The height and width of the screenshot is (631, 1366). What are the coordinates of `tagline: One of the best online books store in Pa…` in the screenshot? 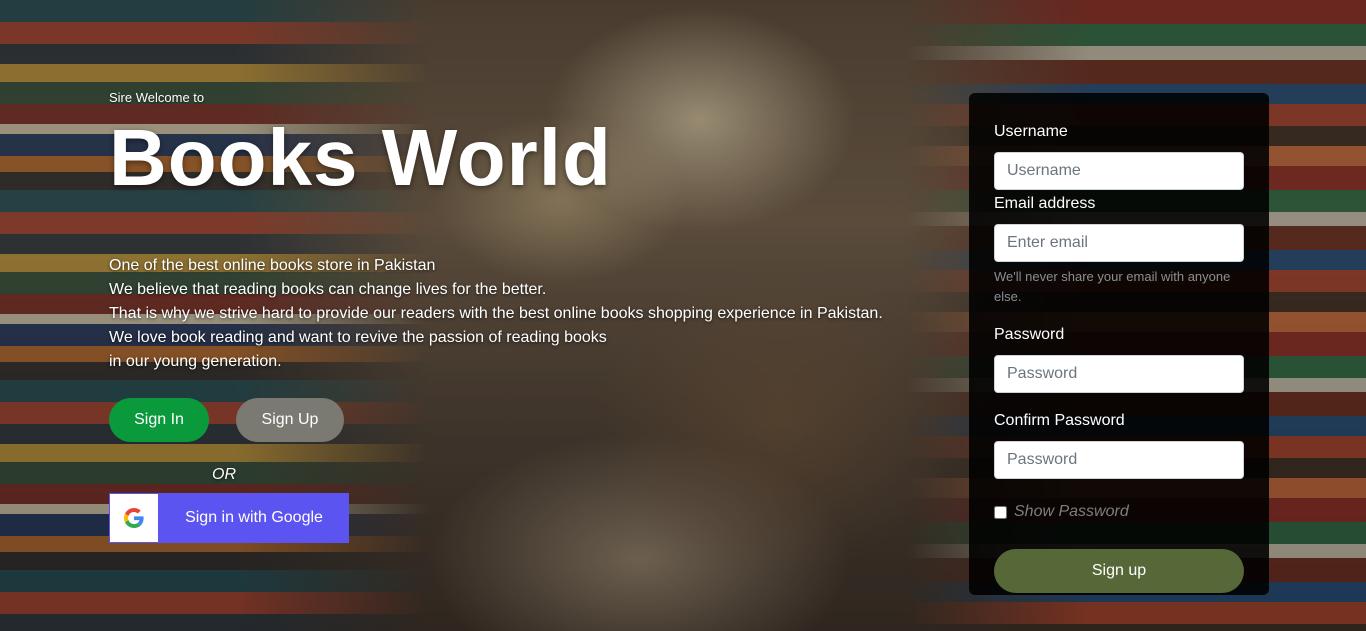 It's located at (496, 314).